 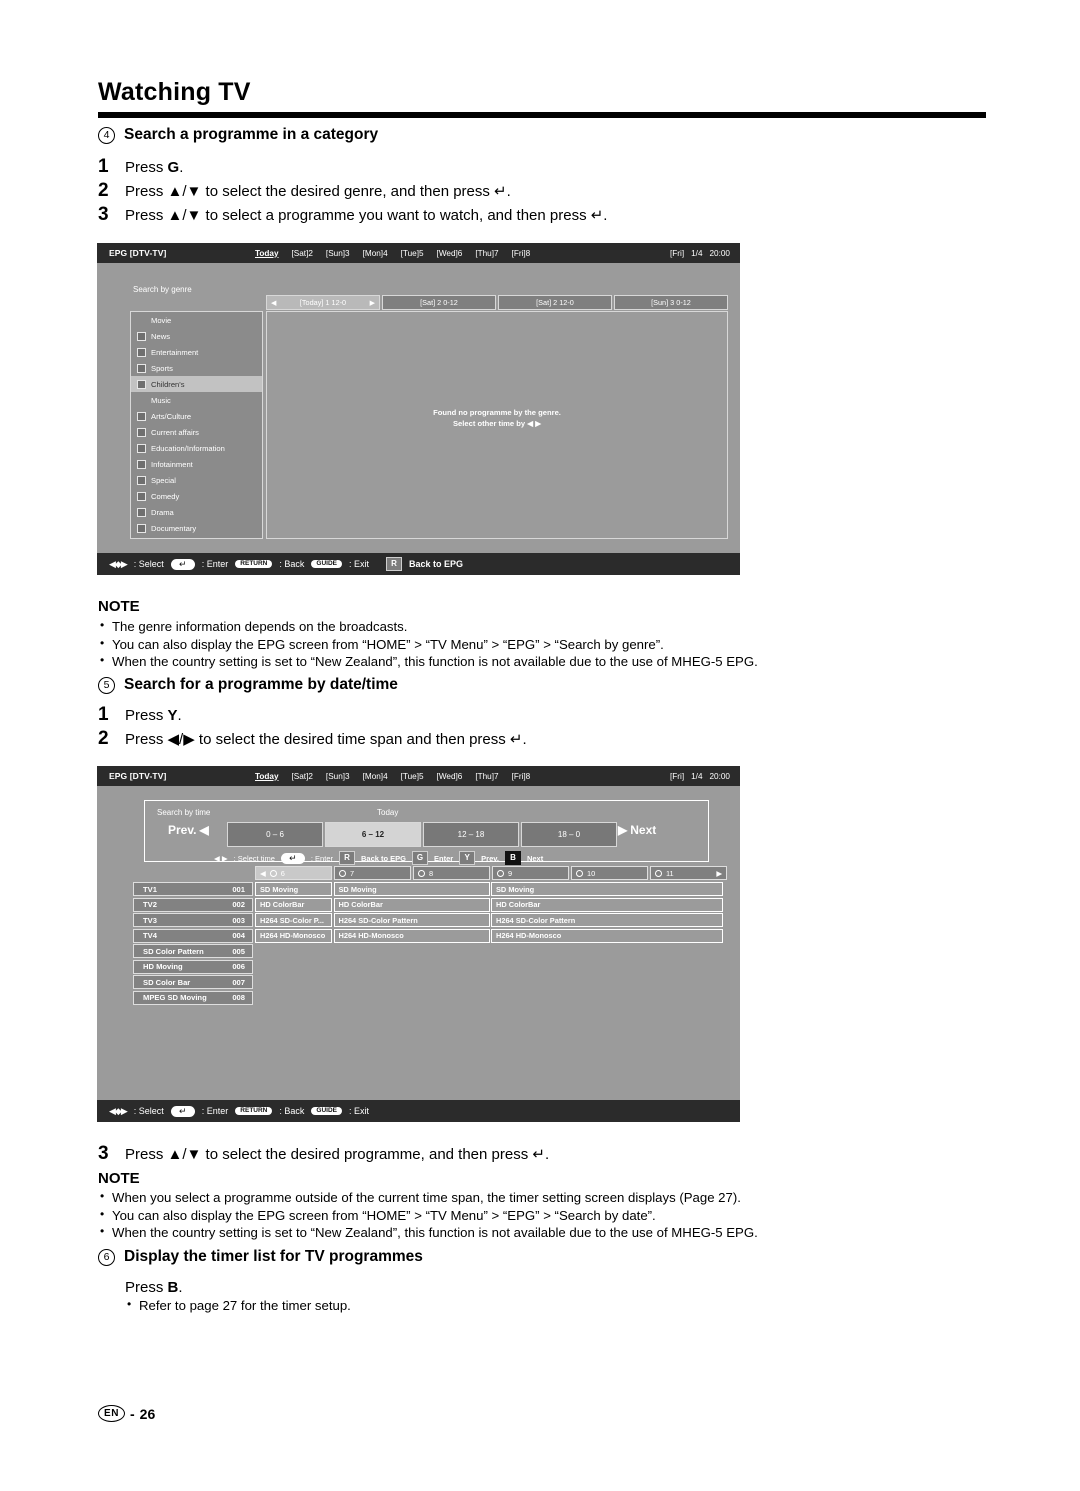 I want to click on channel-row-tv2: TV2 002, so click(x=193, y=904).